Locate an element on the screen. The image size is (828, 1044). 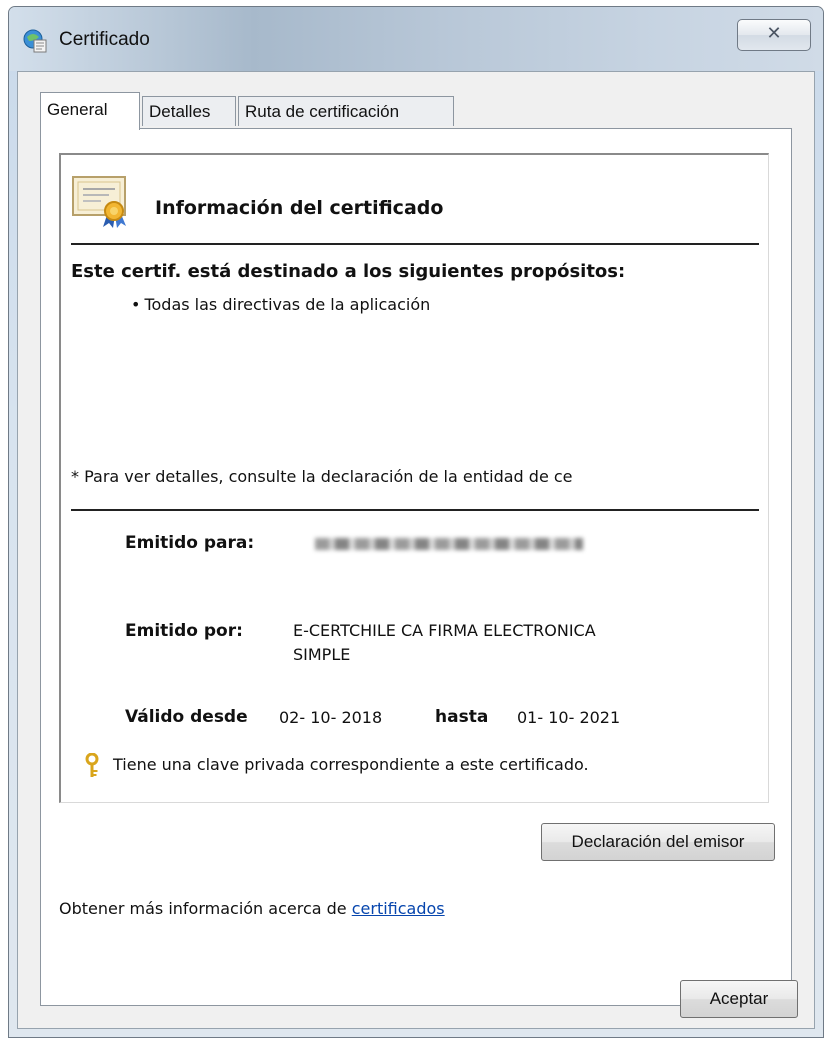
certificates-link: certificados is located at coordinates (398, 908).